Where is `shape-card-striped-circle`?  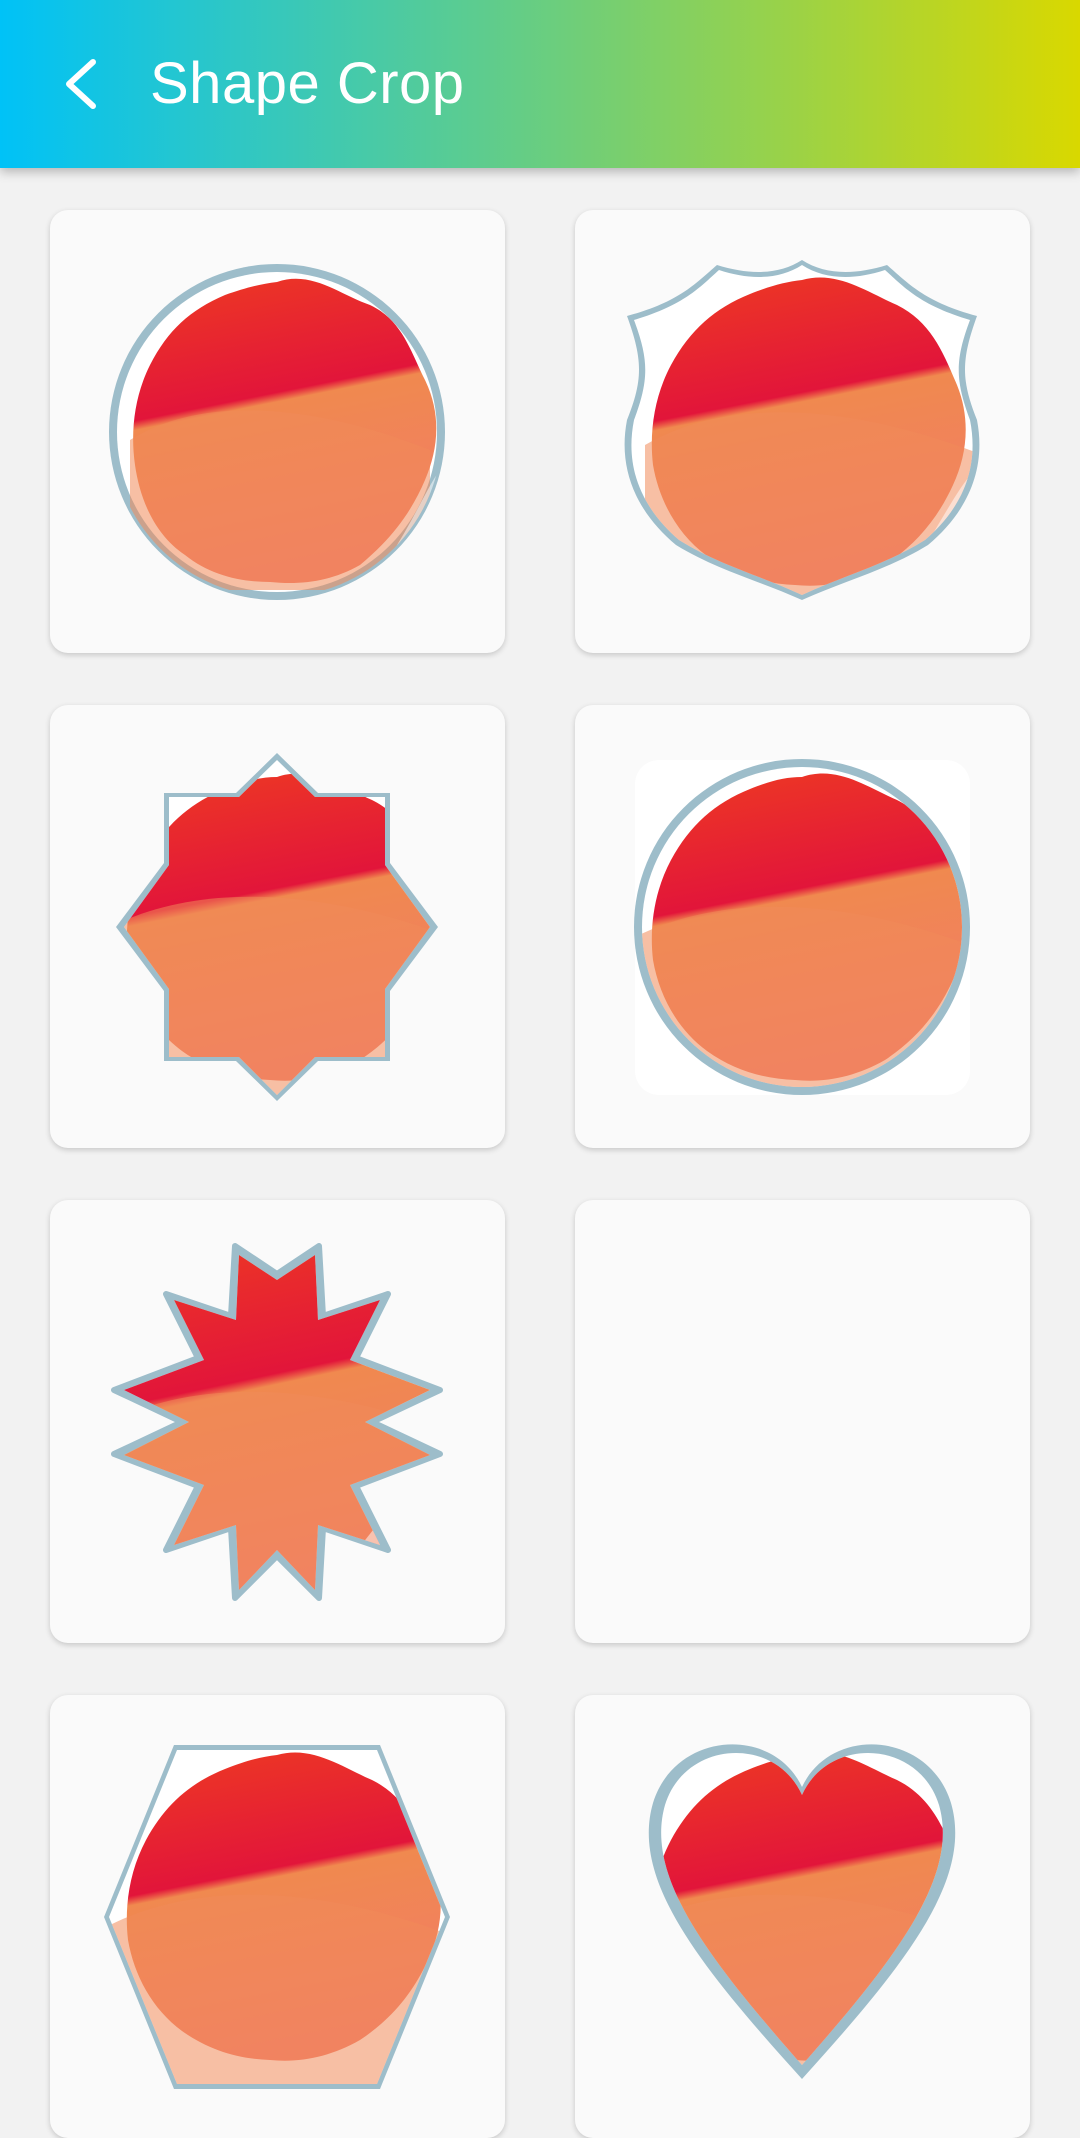 shape-card-striped-circle is located at coordinates (802, 1421).